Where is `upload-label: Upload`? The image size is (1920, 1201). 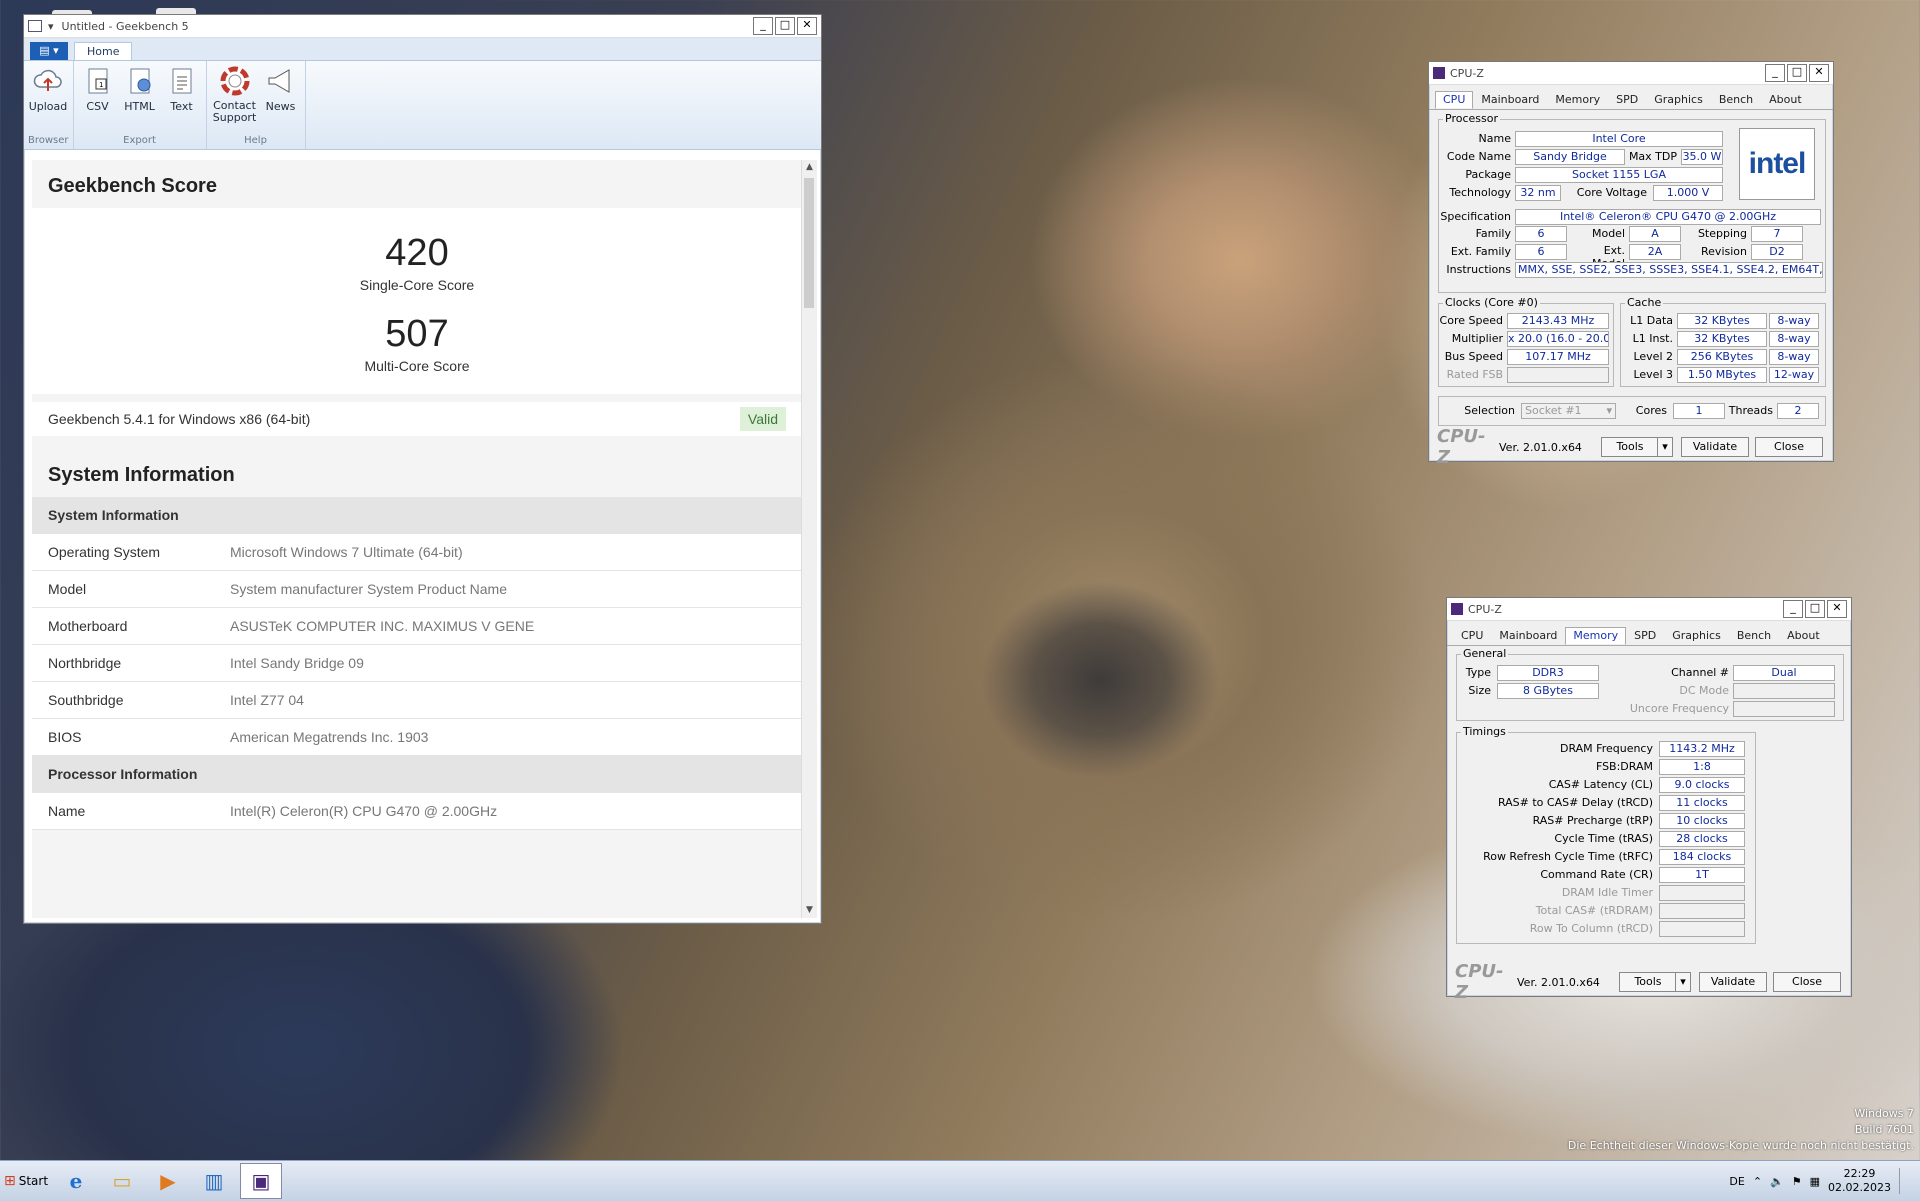
upload-label: Upload is located at coordinates (48, 106).